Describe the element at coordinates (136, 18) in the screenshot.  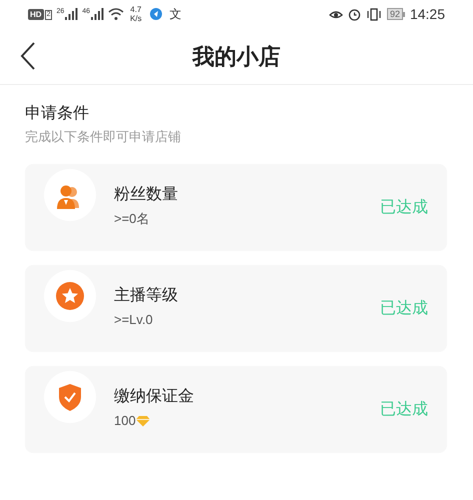
I see `speed-unit: K/s` at that location.